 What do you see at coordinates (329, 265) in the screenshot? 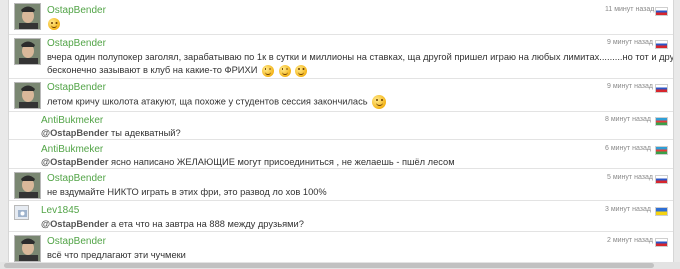
I see `scrollbar-thumb` at bounding box center [329, 265].